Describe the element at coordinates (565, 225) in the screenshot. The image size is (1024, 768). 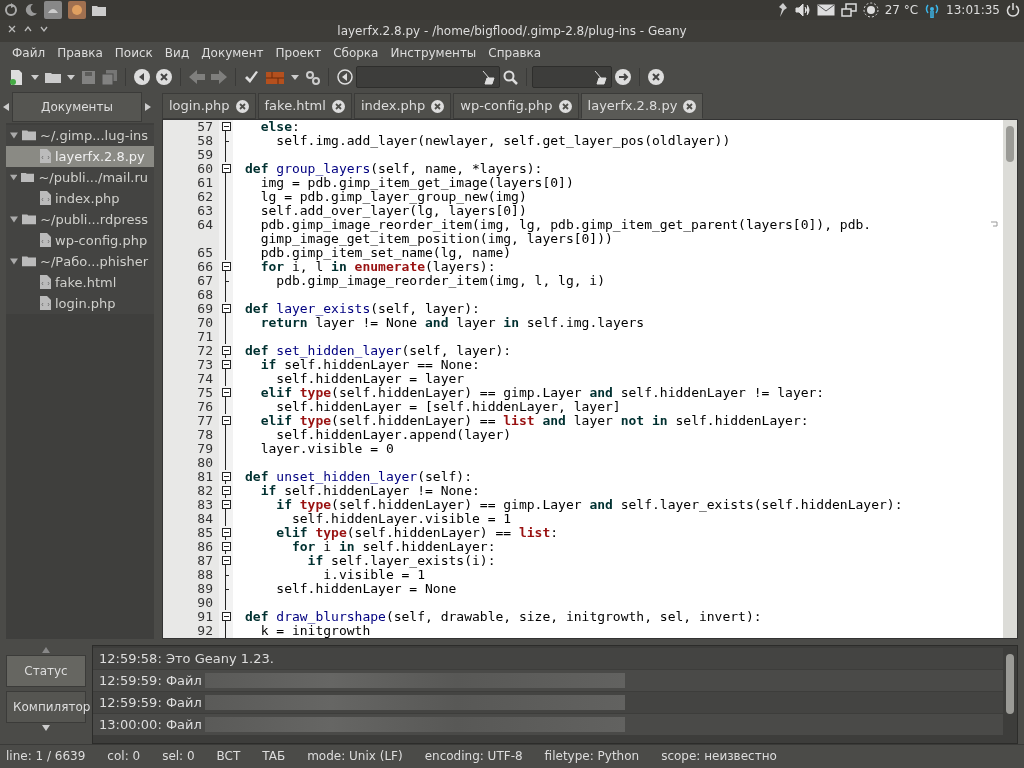
I see `code-line: pdb.gimp_image_reorder_item(img, lg, pdb.gimp_item_get_parent(layers[0]), pdb.` at that location.